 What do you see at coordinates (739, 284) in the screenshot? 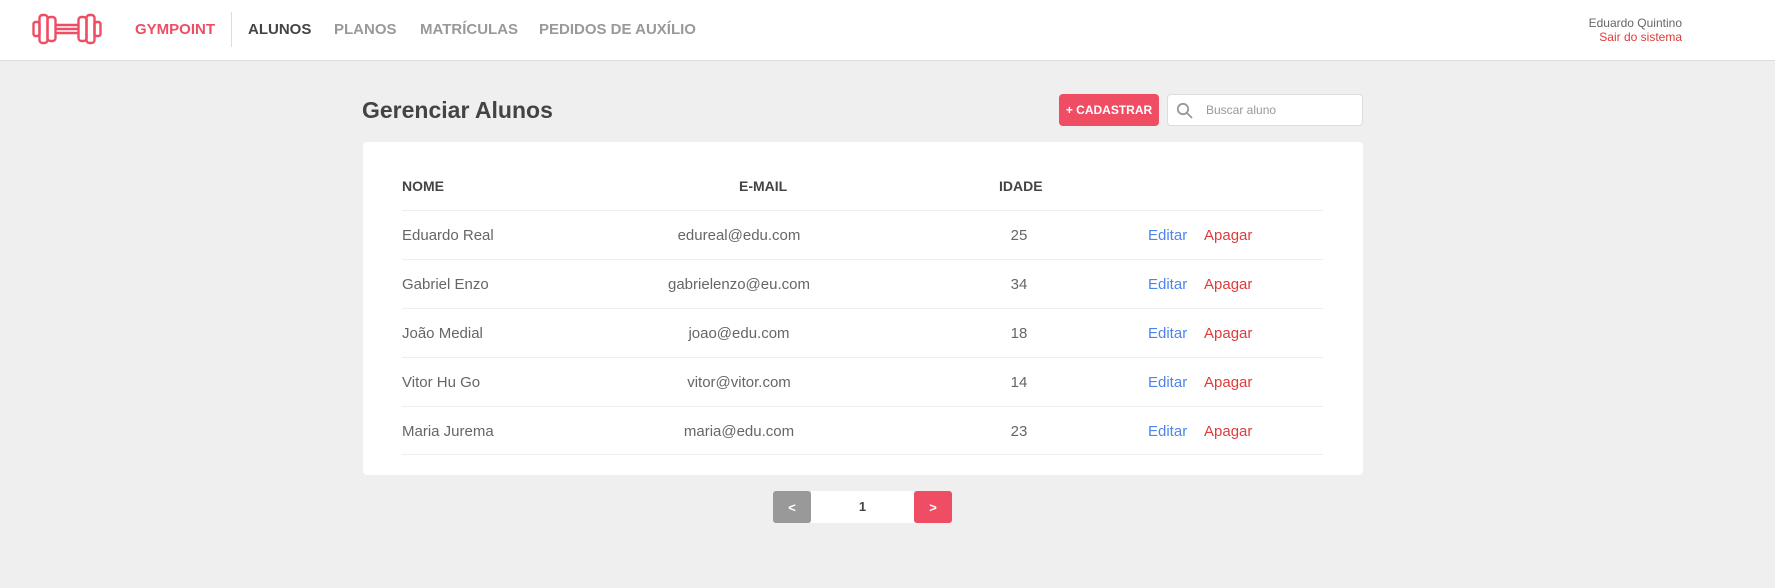
I see `student-email: gabrielenzo@eu.com` at bounding box center [739, 284].